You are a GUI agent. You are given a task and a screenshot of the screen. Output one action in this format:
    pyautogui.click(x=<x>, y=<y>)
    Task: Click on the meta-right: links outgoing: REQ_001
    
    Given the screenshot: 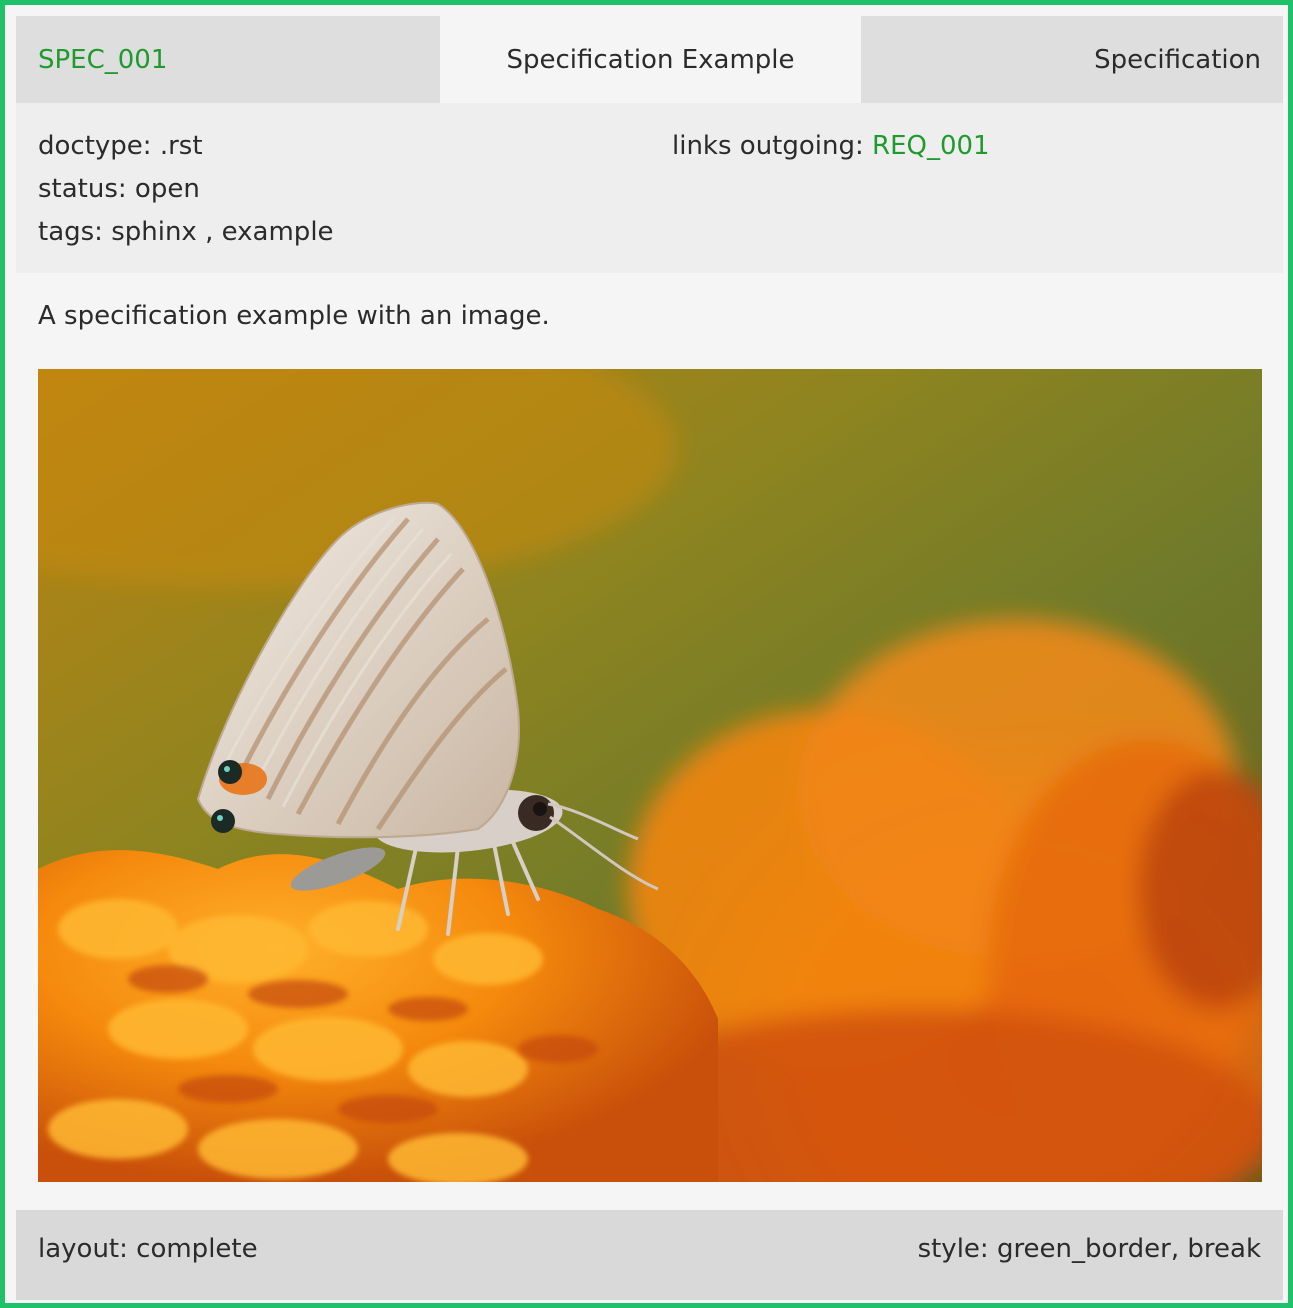 What is the action you would take?
    pyautogui.click(x=831, y=146)
    